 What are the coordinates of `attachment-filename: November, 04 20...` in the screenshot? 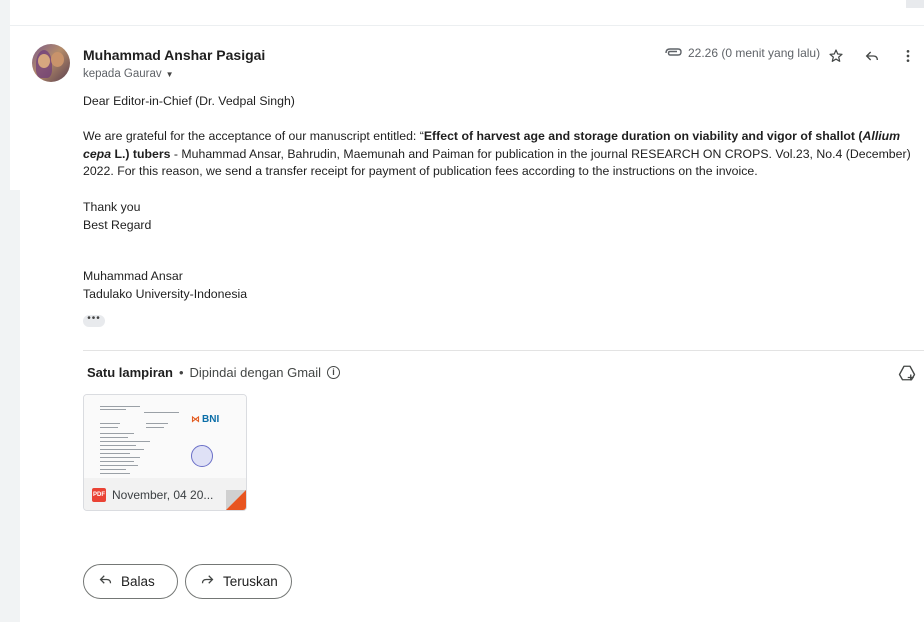 It's located at (163, 495).